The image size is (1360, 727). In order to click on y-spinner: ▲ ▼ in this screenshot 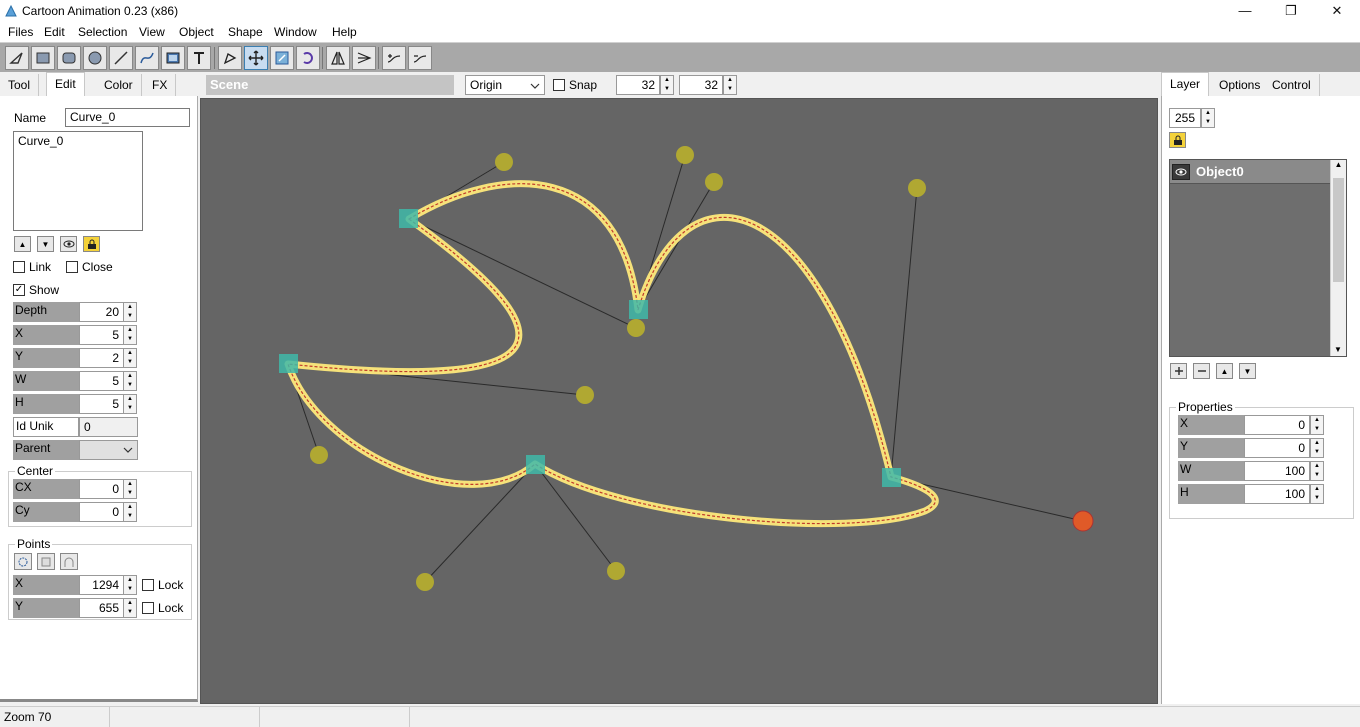, I will do `click(130, 358)`.